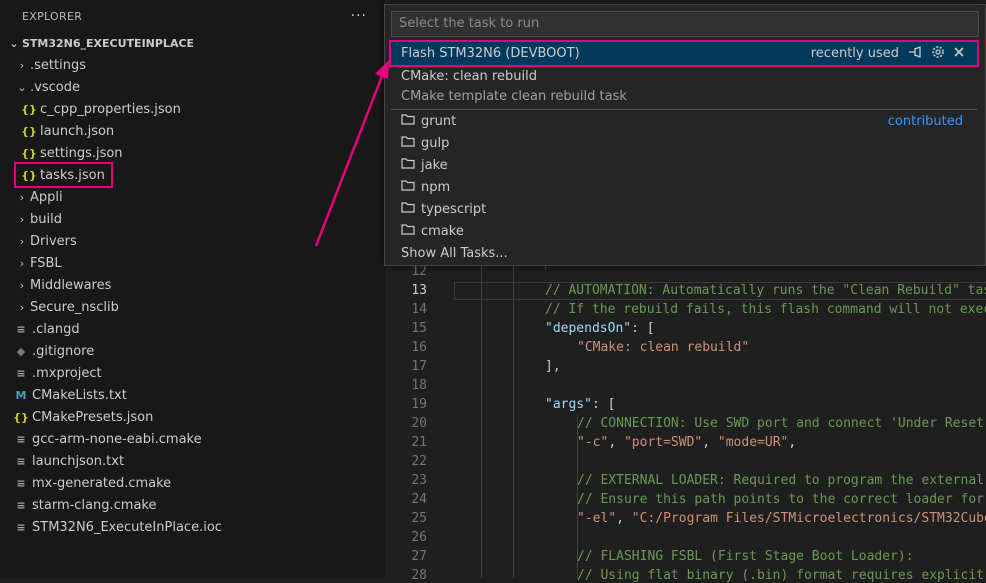  Describe the element at coordinates (419, 575) in the screenshot. I see `line-number: 28` at that location.